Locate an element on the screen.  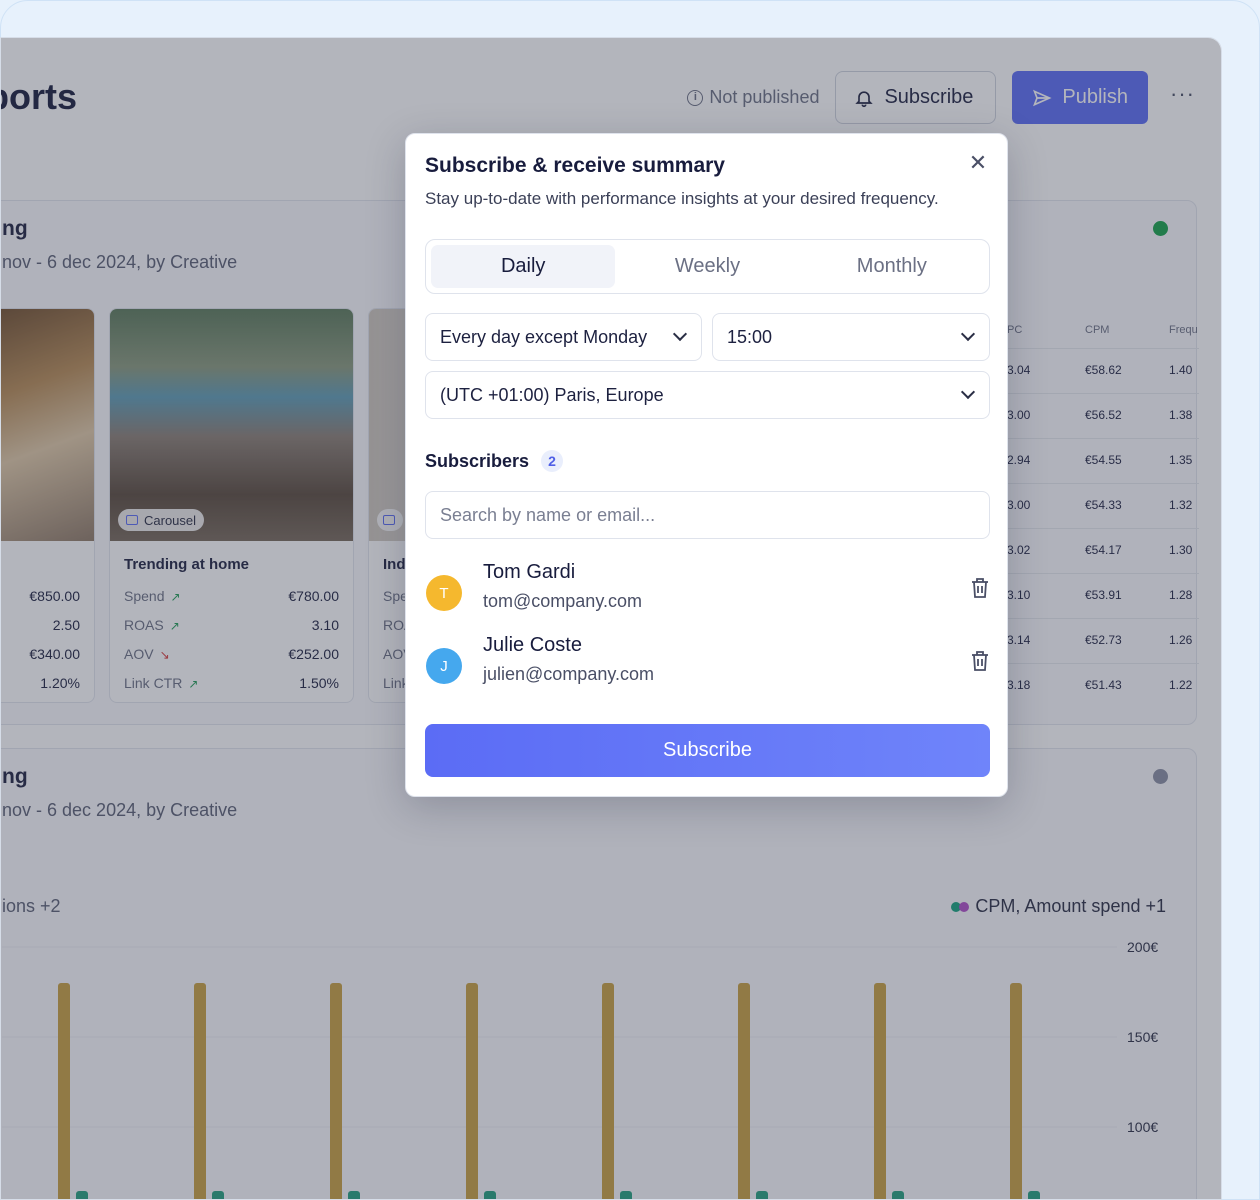
subscriber-name: Julie Coste is located at coordinates (532, 645).